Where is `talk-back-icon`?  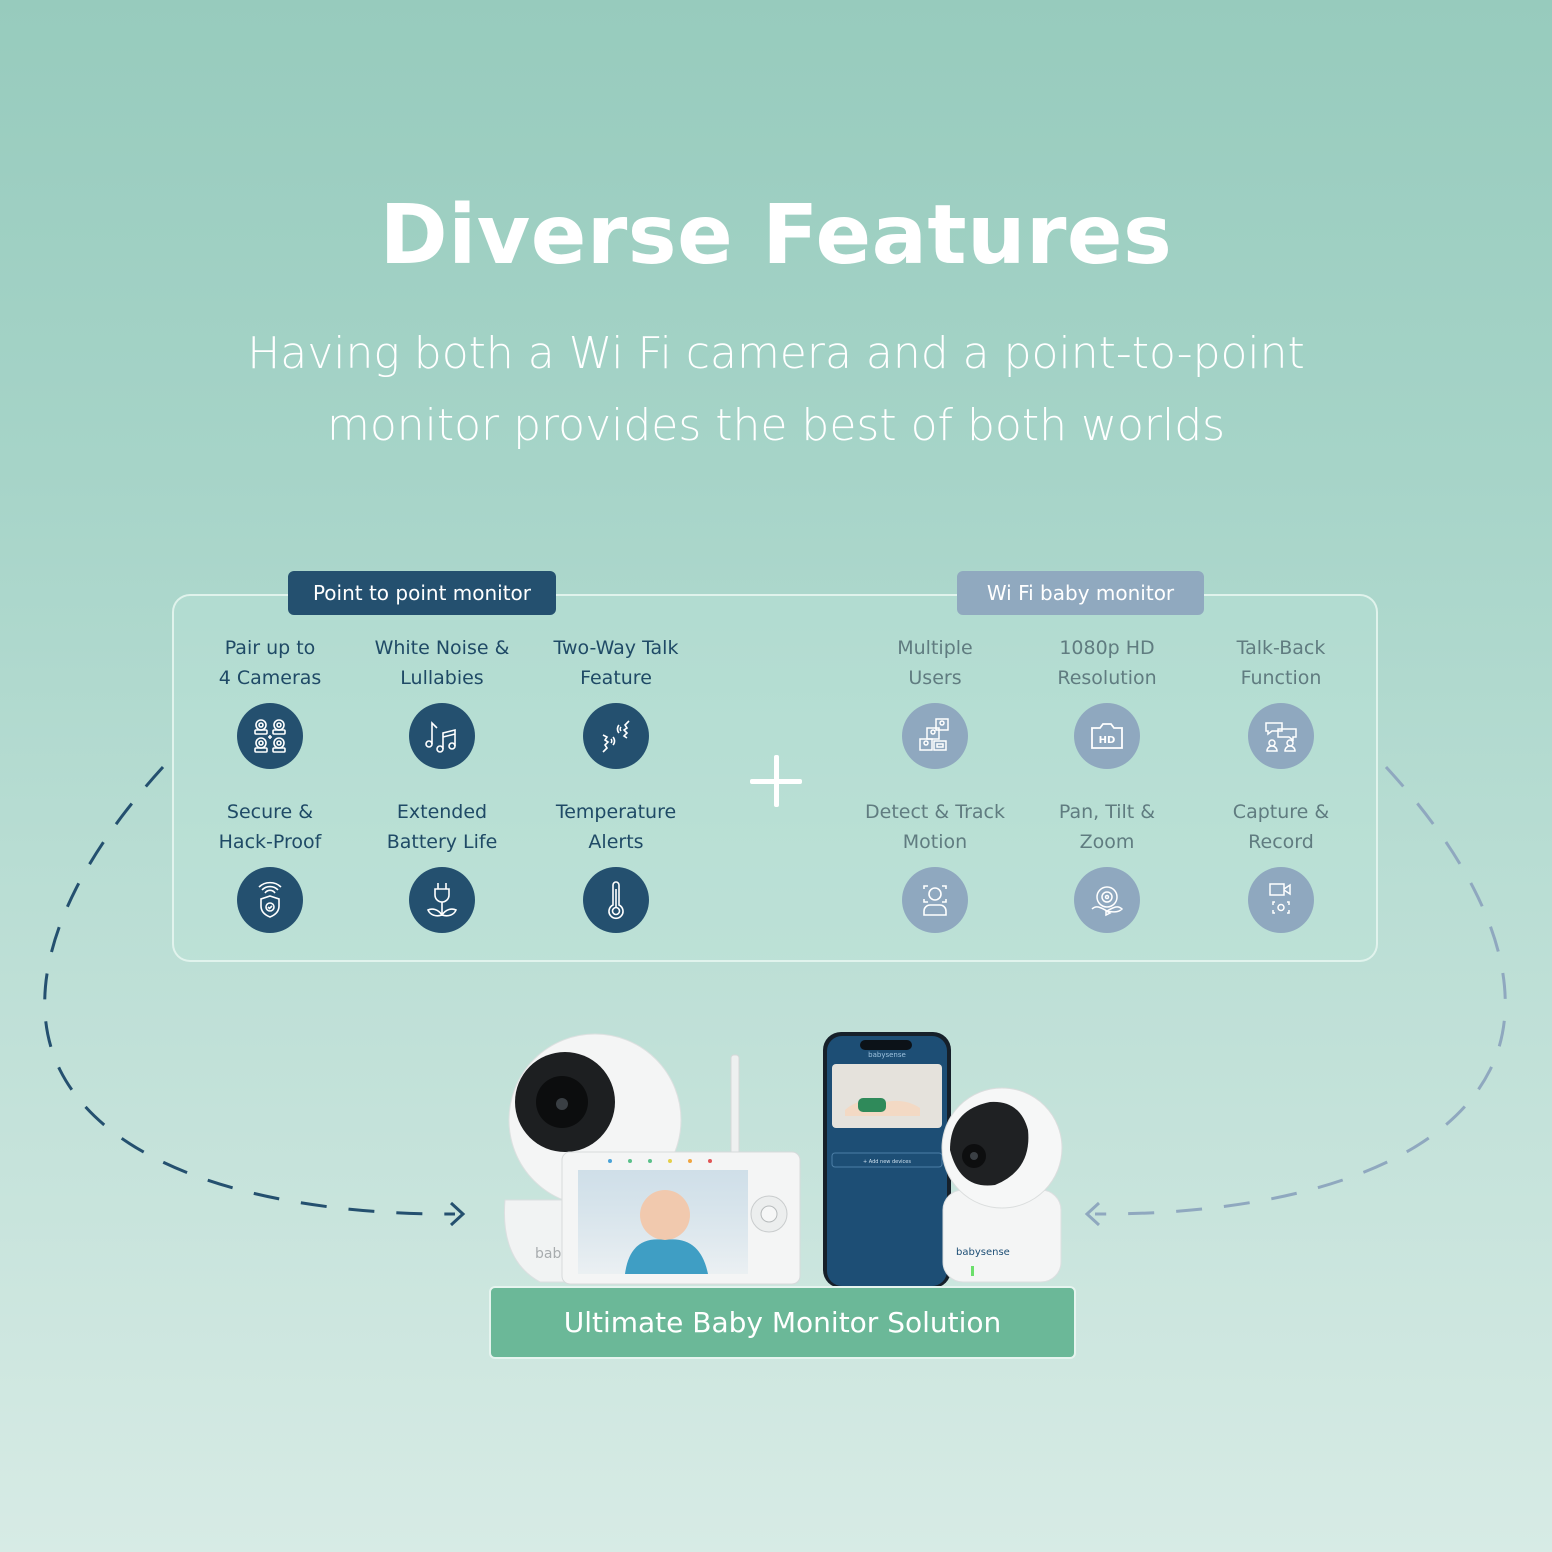
talk-back-icon is located at coordinates (1281, 736).